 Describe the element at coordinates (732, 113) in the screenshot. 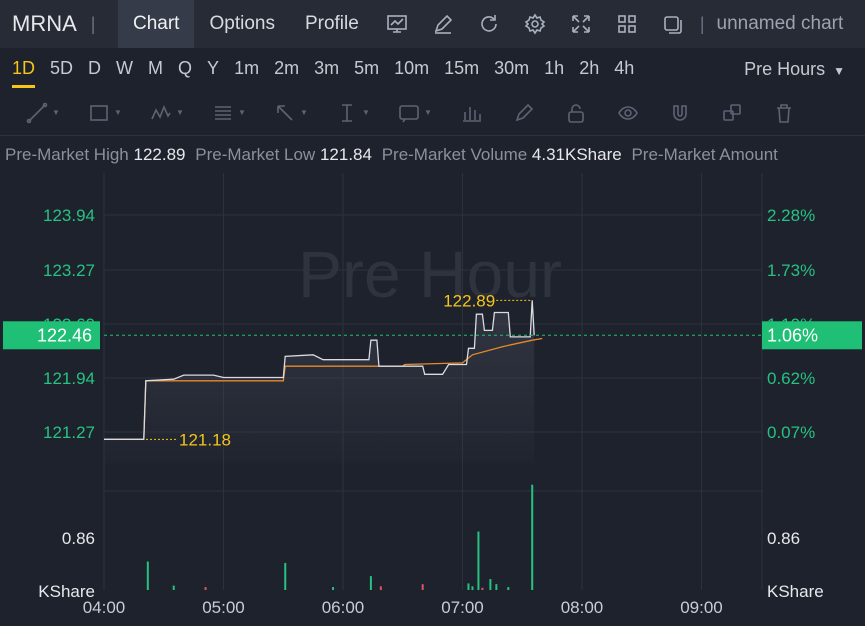

I see `layers-icon` at that location.